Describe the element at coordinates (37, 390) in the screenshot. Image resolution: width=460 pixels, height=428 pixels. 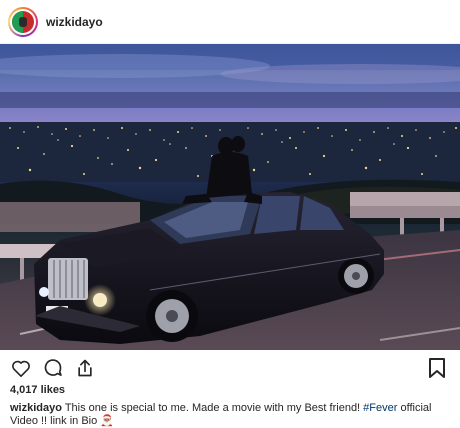
I see `likes-count: 4,017 likes` at that location.